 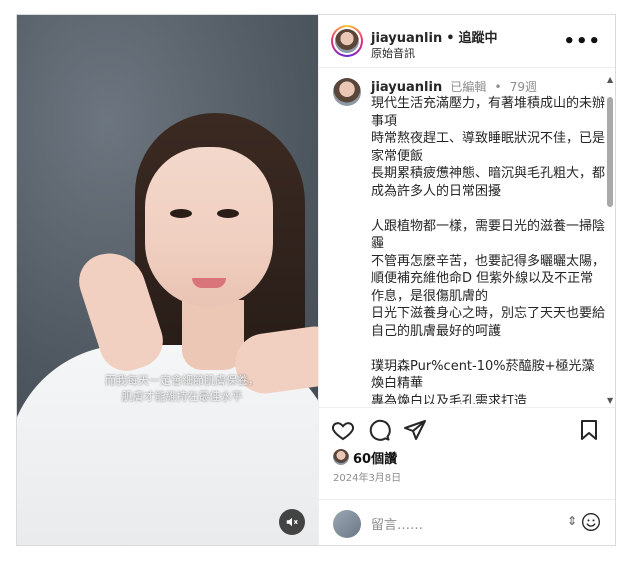 I want to click on liker-avatar, so click(x=341, y=457).